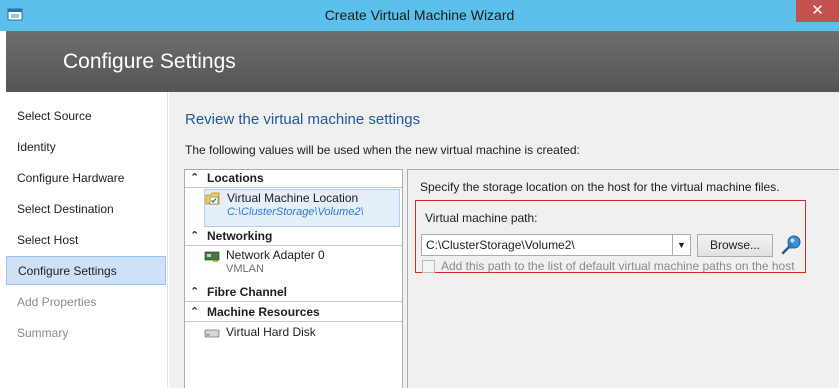  Describe the element at coordinates (481, 218) in the screenshot. I see `path-label: Virtual machine path:` at that location.